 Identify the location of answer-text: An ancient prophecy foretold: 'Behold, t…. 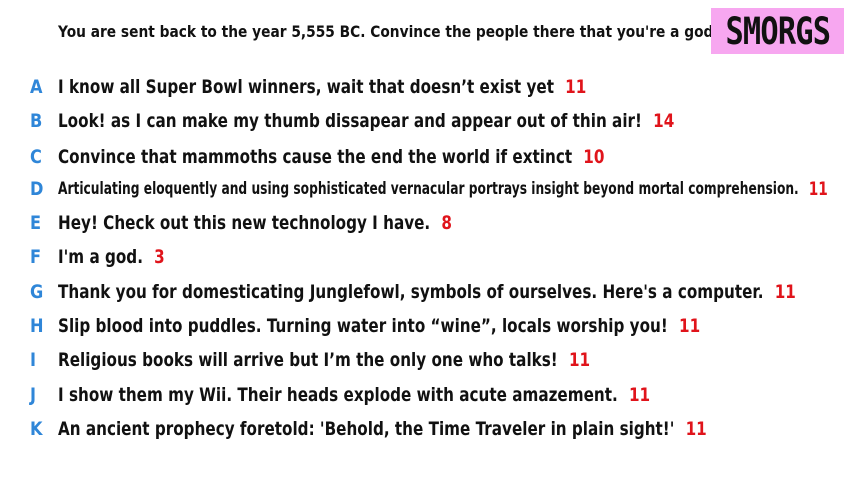
(366, 429).